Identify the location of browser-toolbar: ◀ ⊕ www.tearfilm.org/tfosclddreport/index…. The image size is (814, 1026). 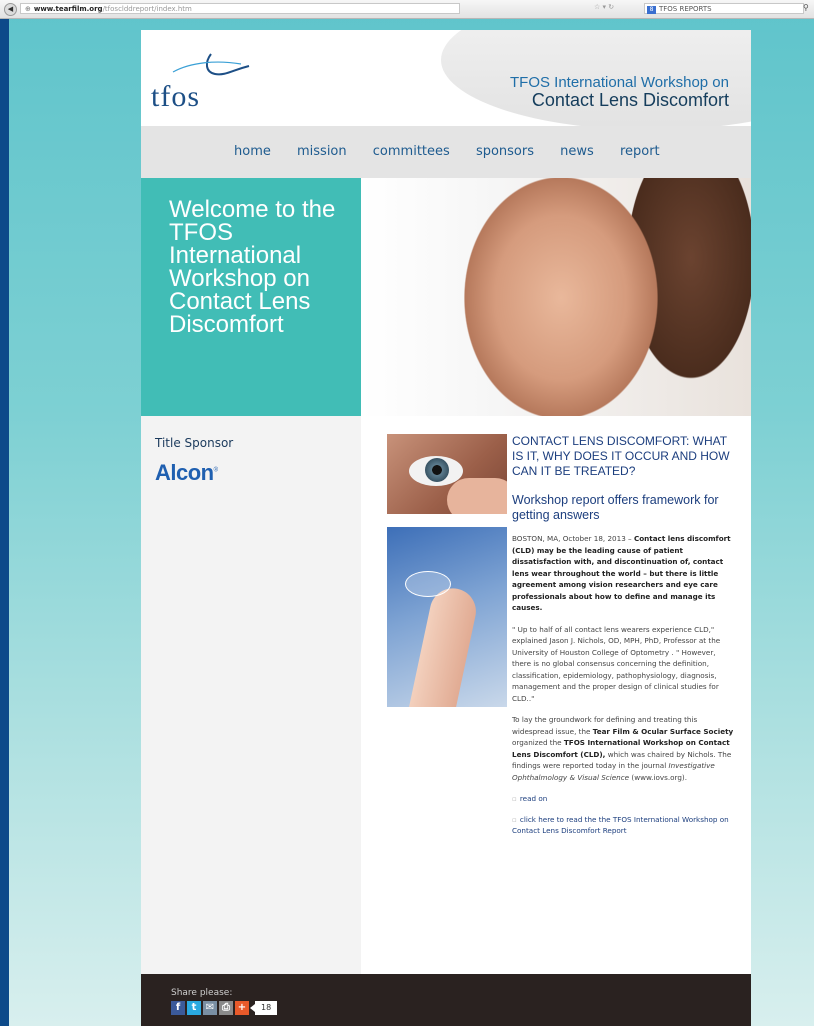
(407, 9).